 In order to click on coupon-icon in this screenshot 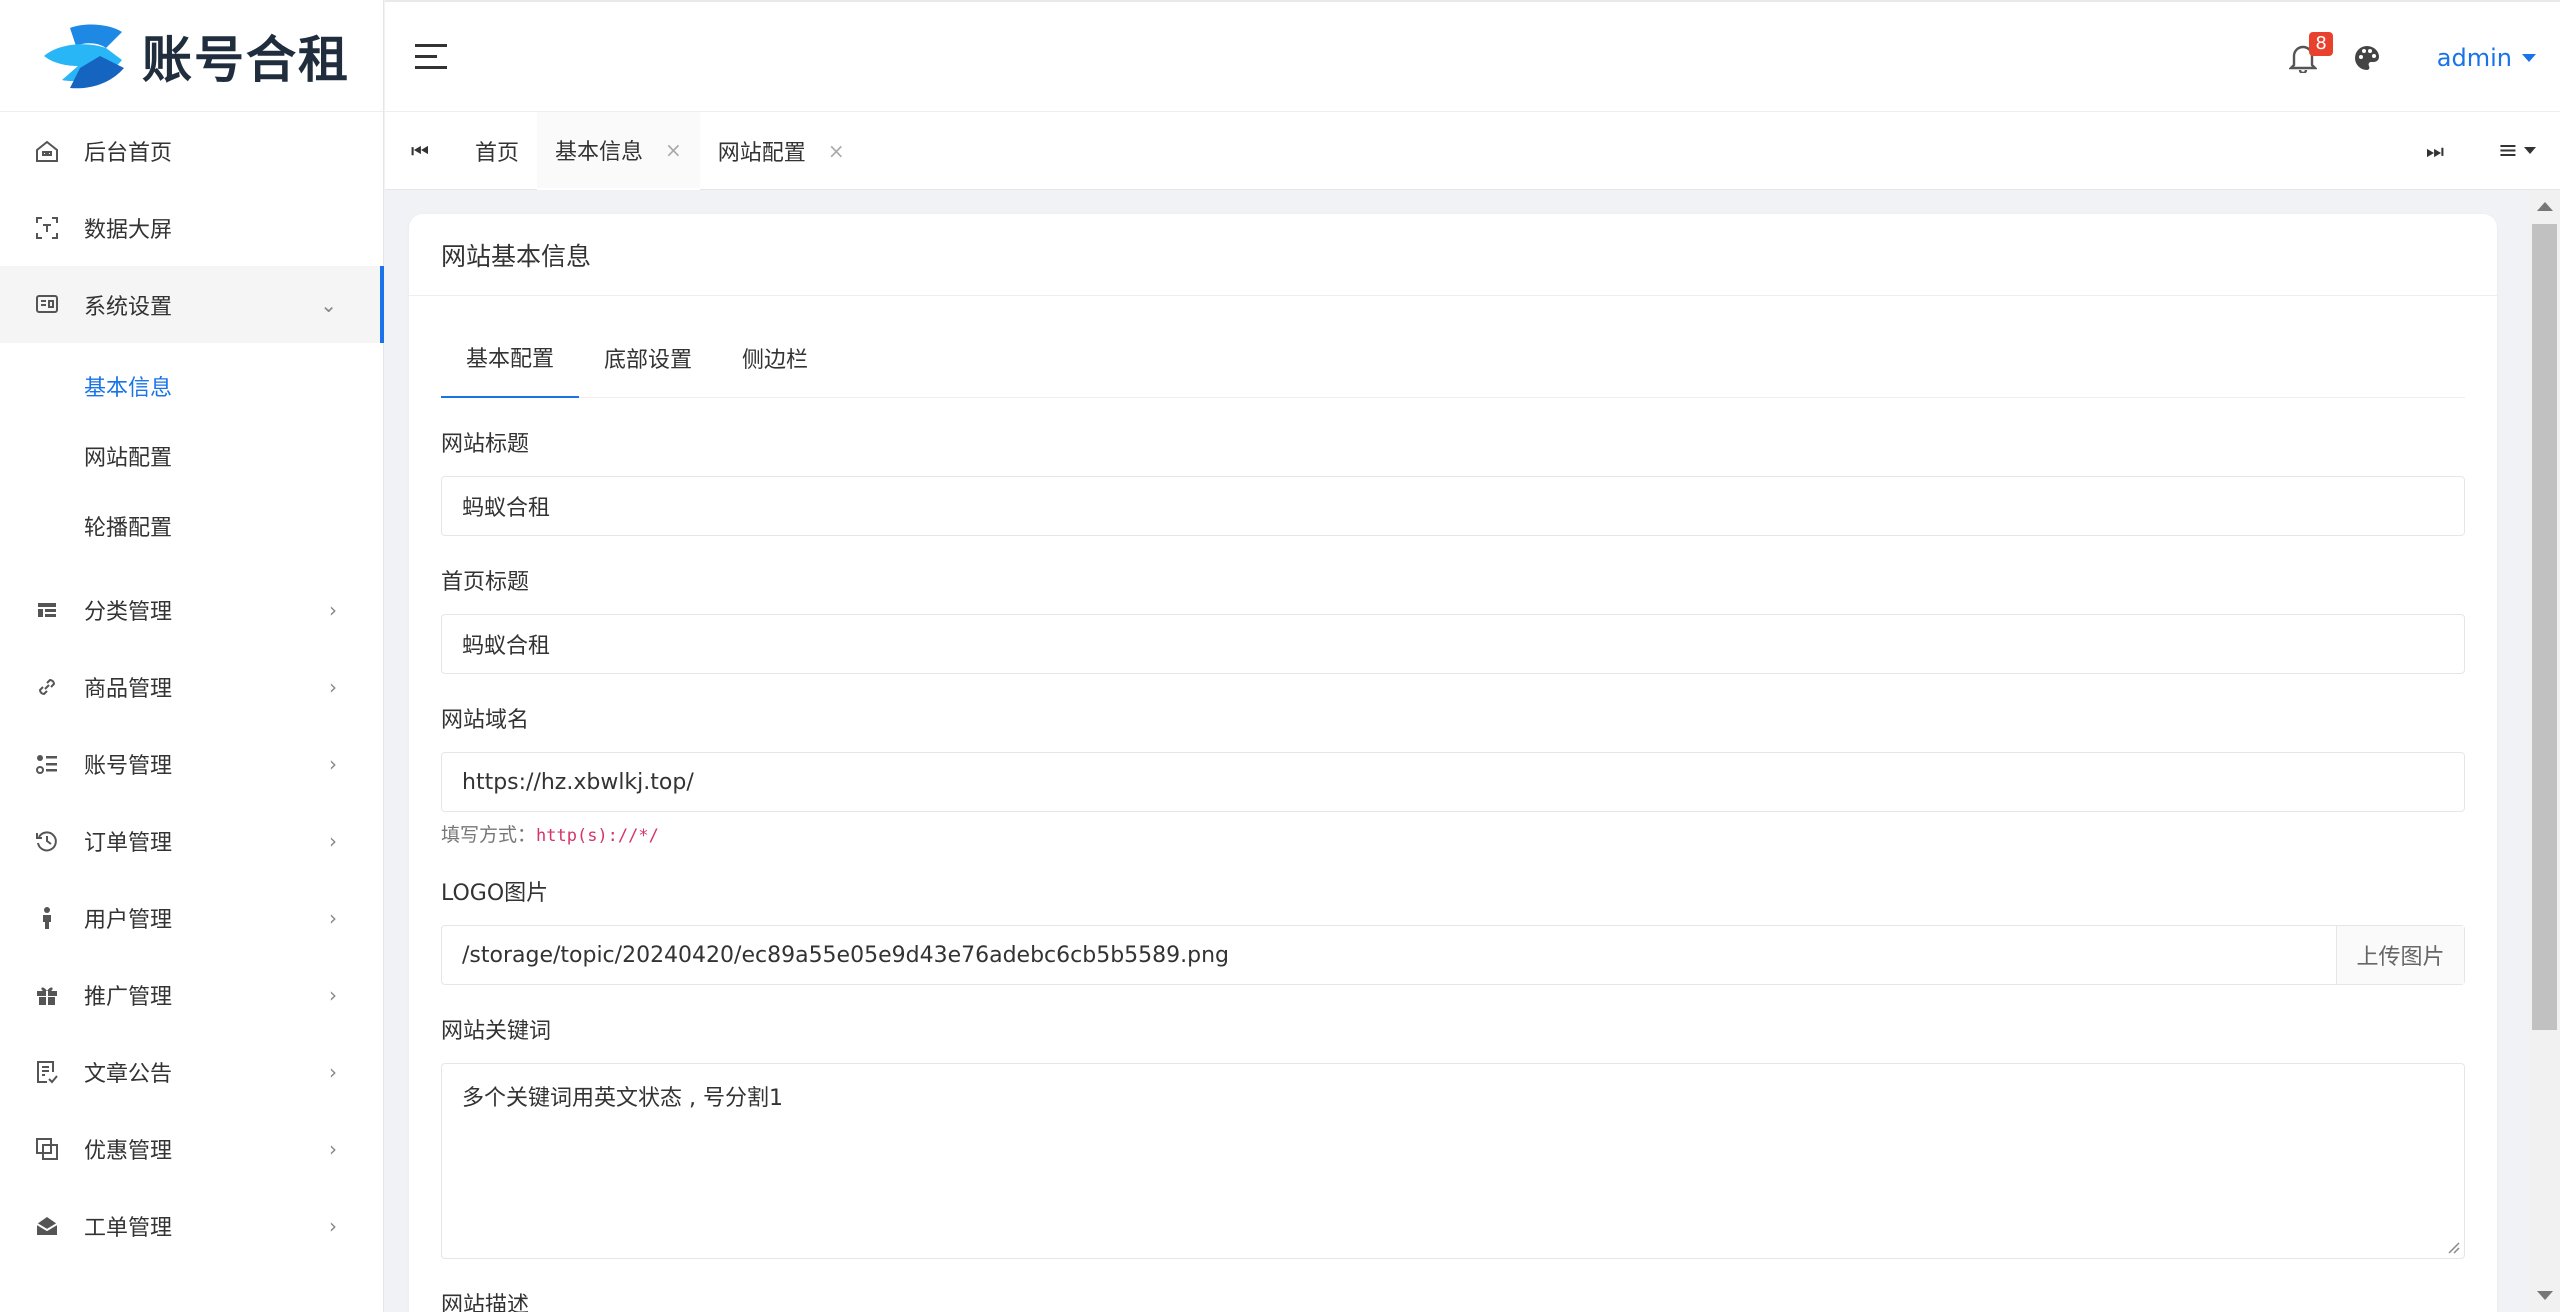, I will do `click(47, 1149)`.